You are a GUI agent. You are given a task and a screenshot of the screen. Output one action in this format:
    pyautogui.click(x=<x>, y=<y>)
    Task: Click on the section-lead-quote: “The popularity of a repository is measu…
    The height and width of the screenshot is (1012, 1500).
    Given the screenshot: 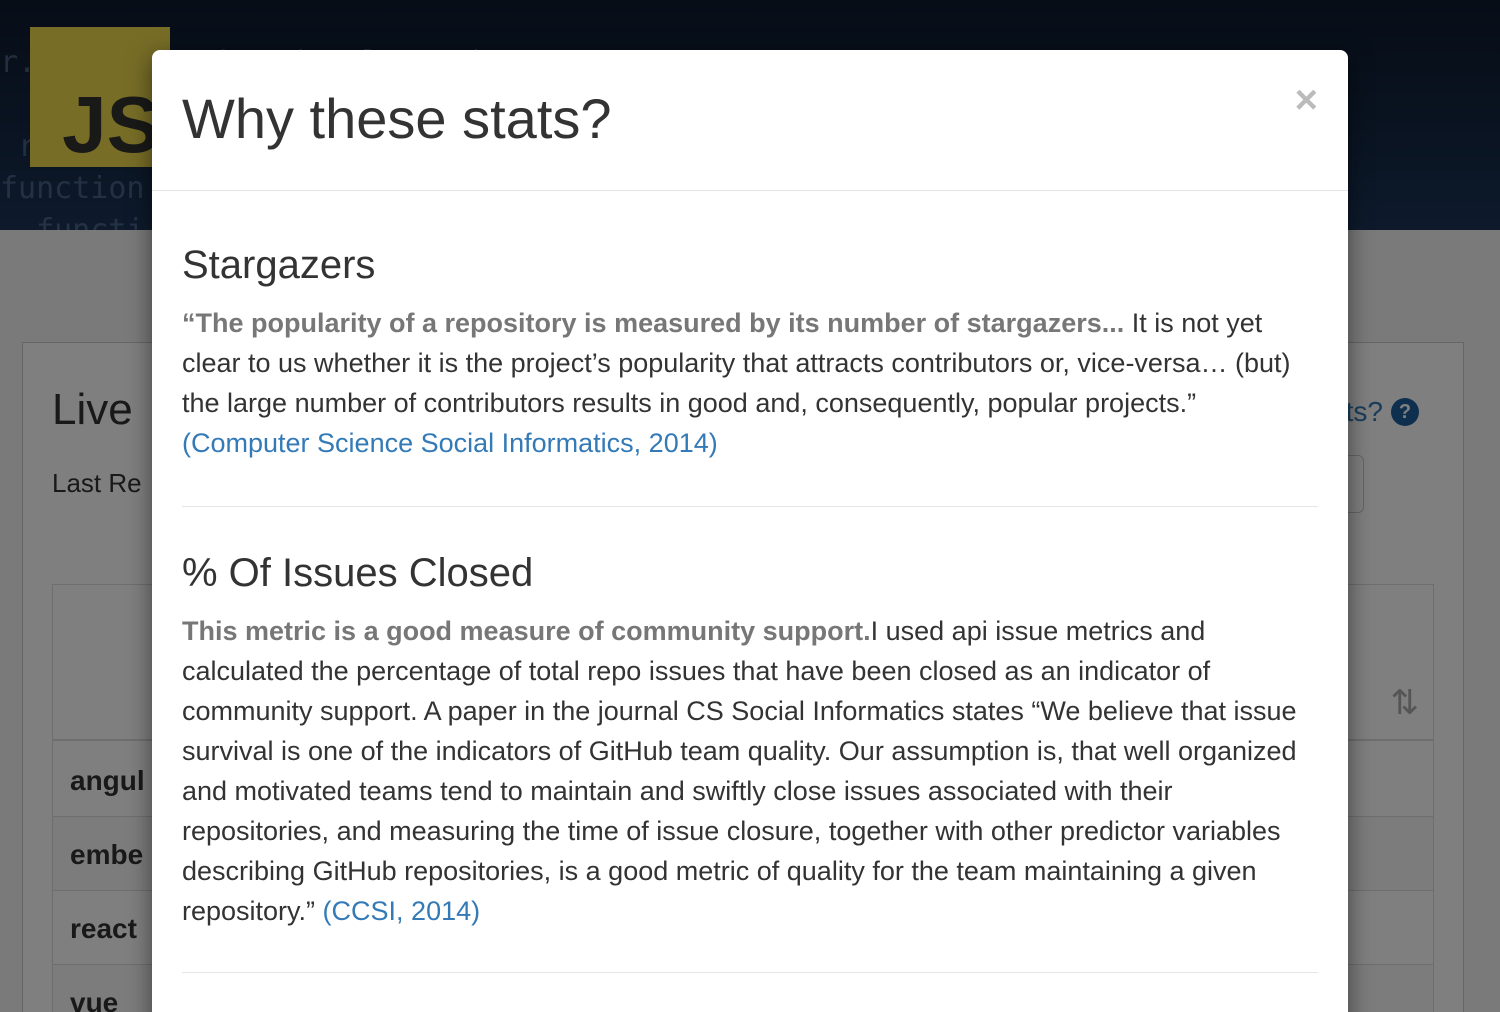 What is the action you would take?
    pyautogui.click(x=653, y=323)
    